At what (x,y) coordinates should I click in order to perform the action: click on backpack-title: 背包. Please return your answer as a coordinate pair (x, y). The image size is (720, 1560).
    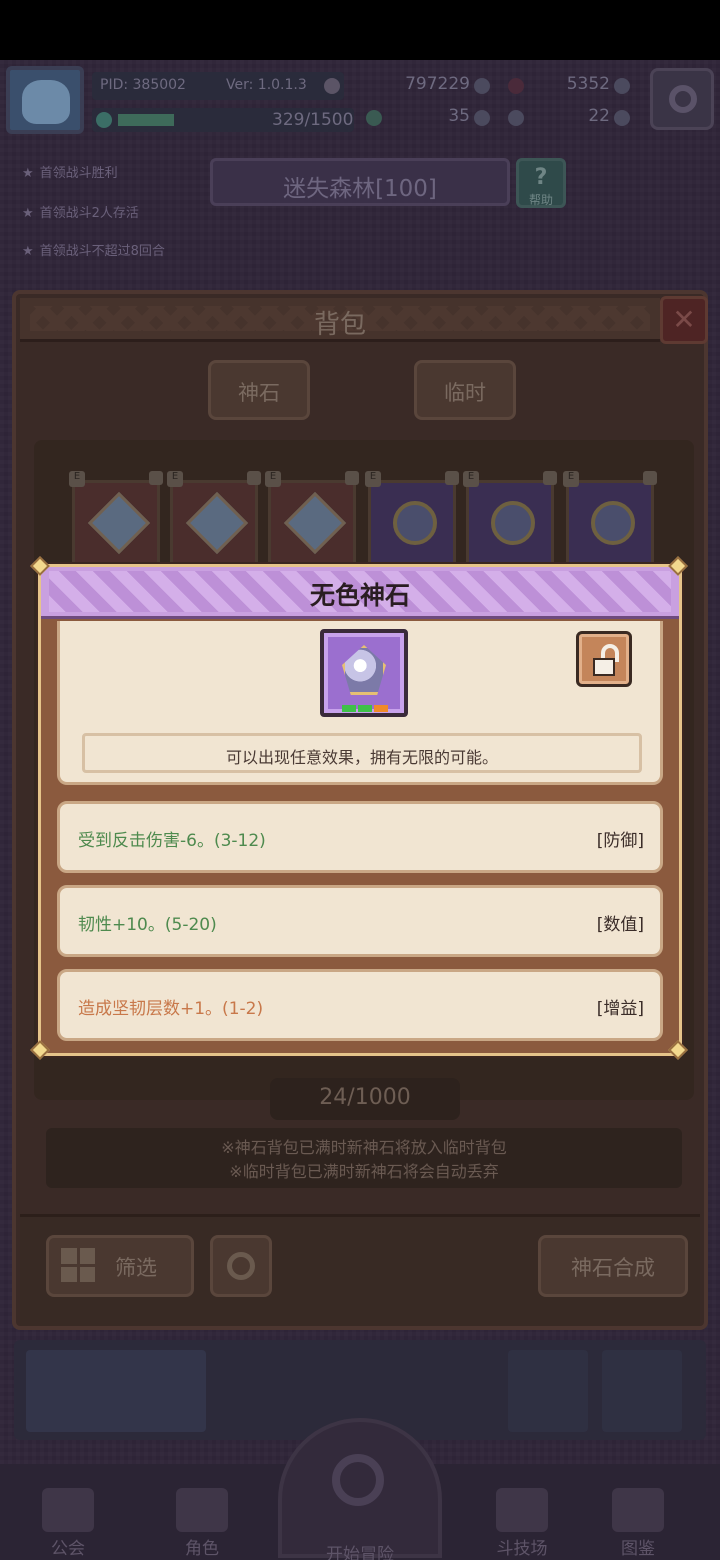
    Looking at the image, I should click on (339, 325).